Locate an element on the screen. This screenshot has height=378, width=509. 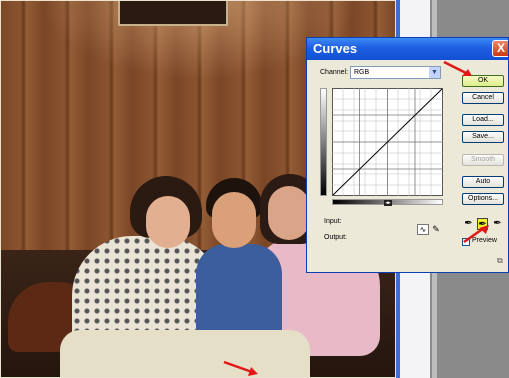
preview-label: Preview is located at coordinates (484, 240).